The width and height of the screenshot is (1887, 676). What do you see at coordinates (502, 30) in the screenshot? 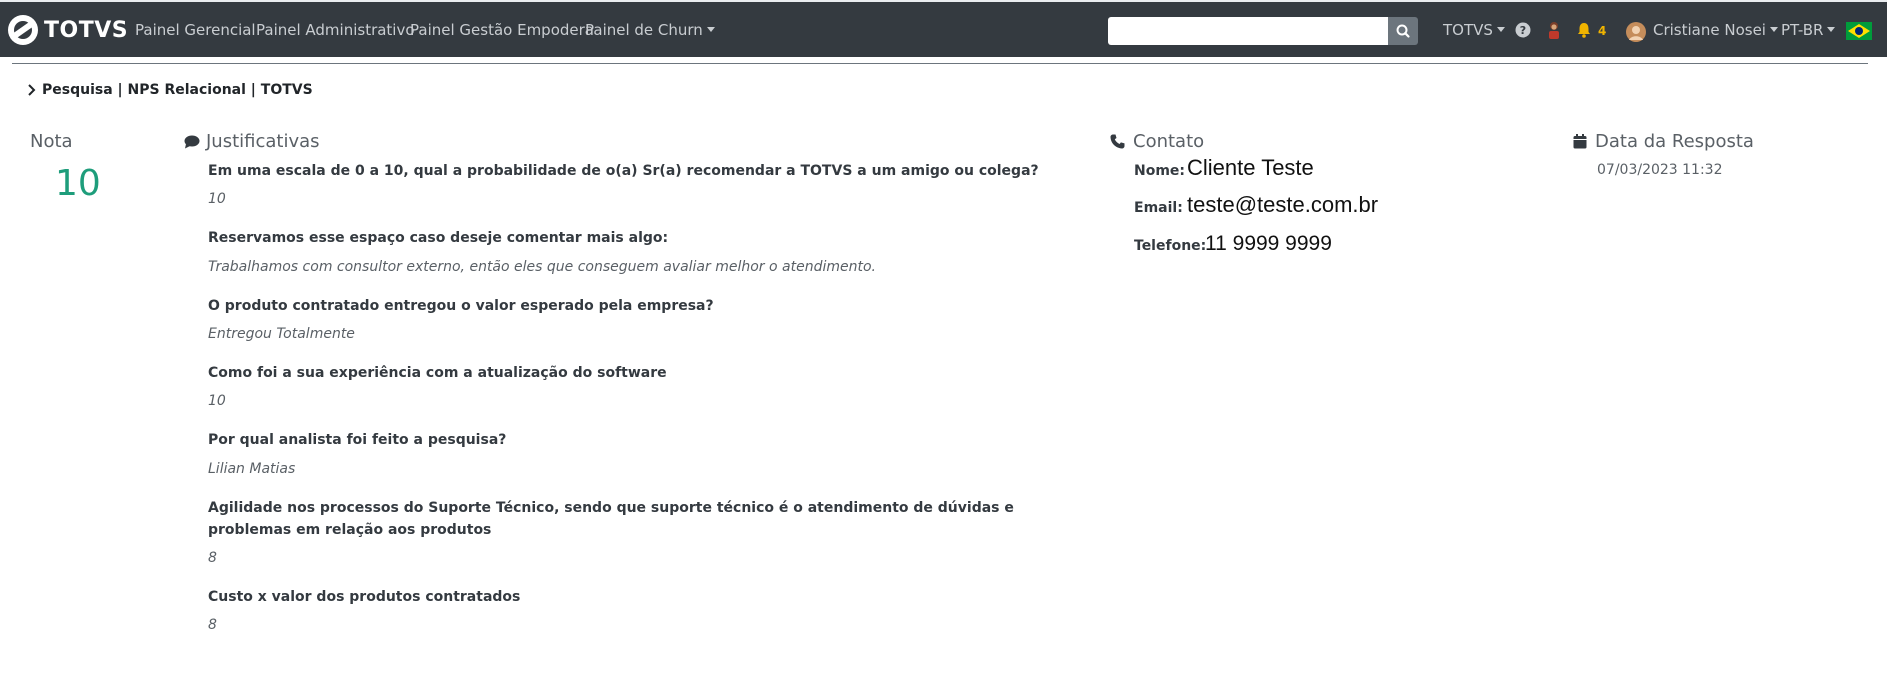
I see `nav-painel-gestao-empodera: Painel Gestão Empodera` at bounding box center [502, 30].